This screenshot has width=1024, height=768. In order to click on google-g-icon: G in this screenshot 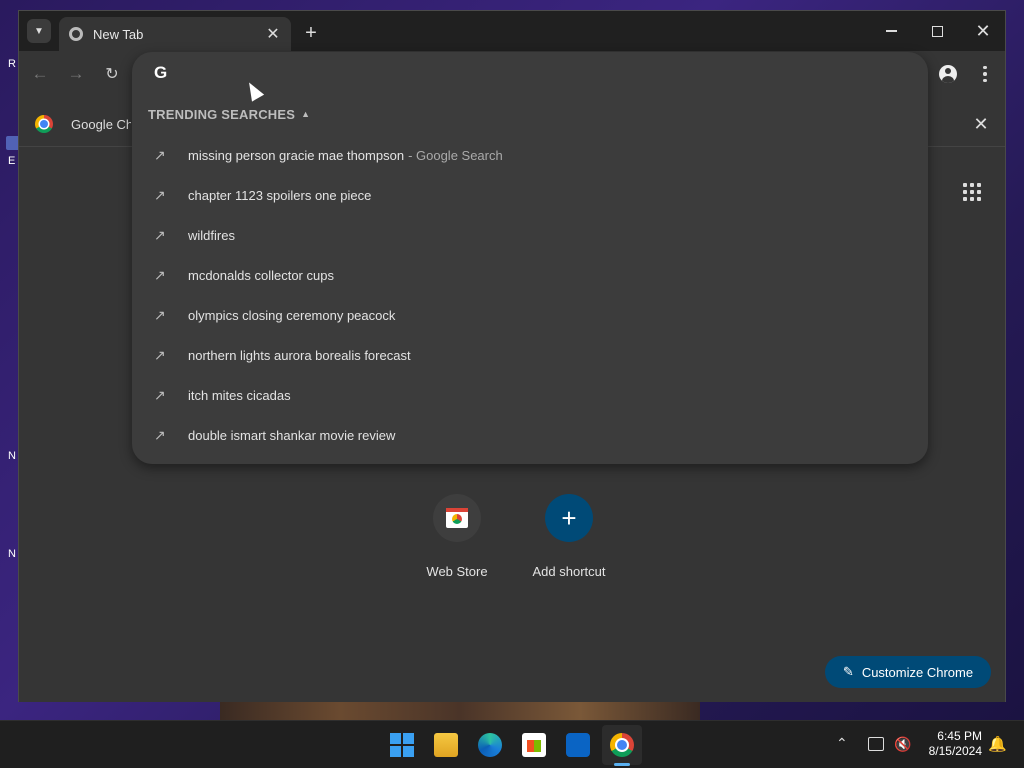, I will do `click(161, 72)`.